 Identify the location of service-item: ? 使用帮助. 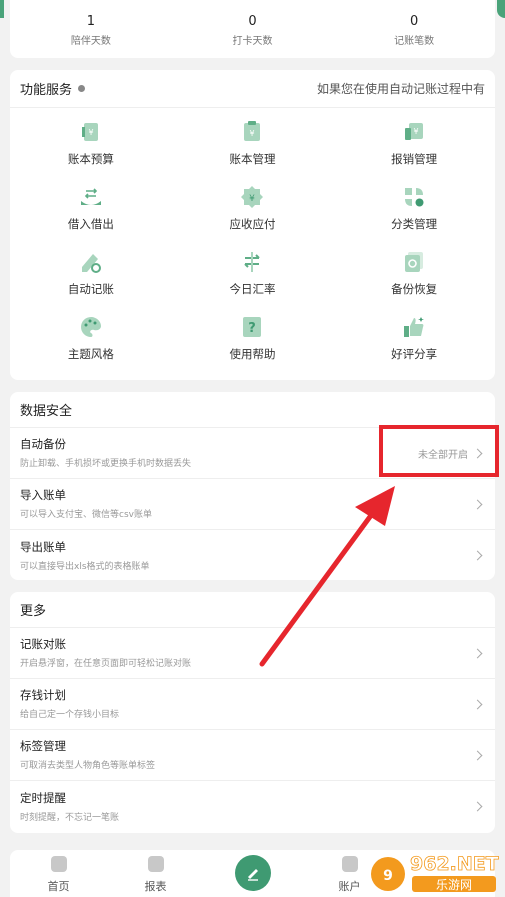
(253, 347).